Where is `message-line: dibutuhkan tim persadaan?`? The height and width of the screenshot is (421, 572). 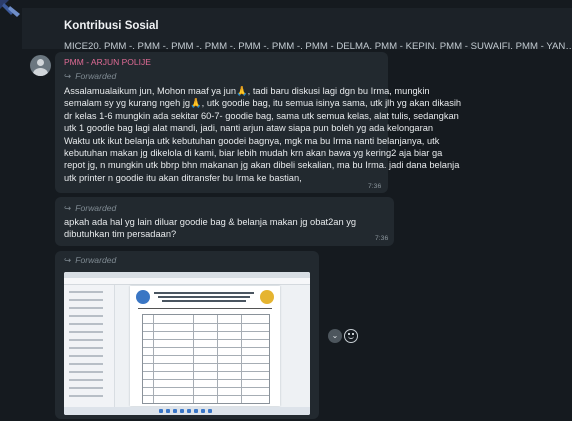
message-line: dibutuhkan tim persadaan? is located at coordinates (120, 234).